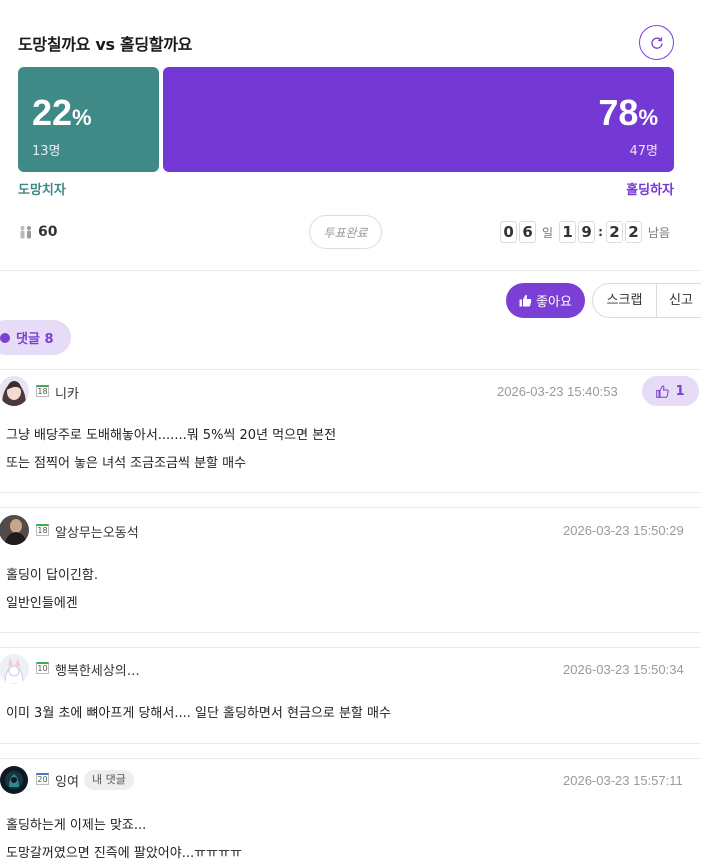 Image resolution: width=701 pixels, height=868 pixels. Describe the element at coordinates (509, 232) in the screenshot. I see `timer-digit: 0` at that location.